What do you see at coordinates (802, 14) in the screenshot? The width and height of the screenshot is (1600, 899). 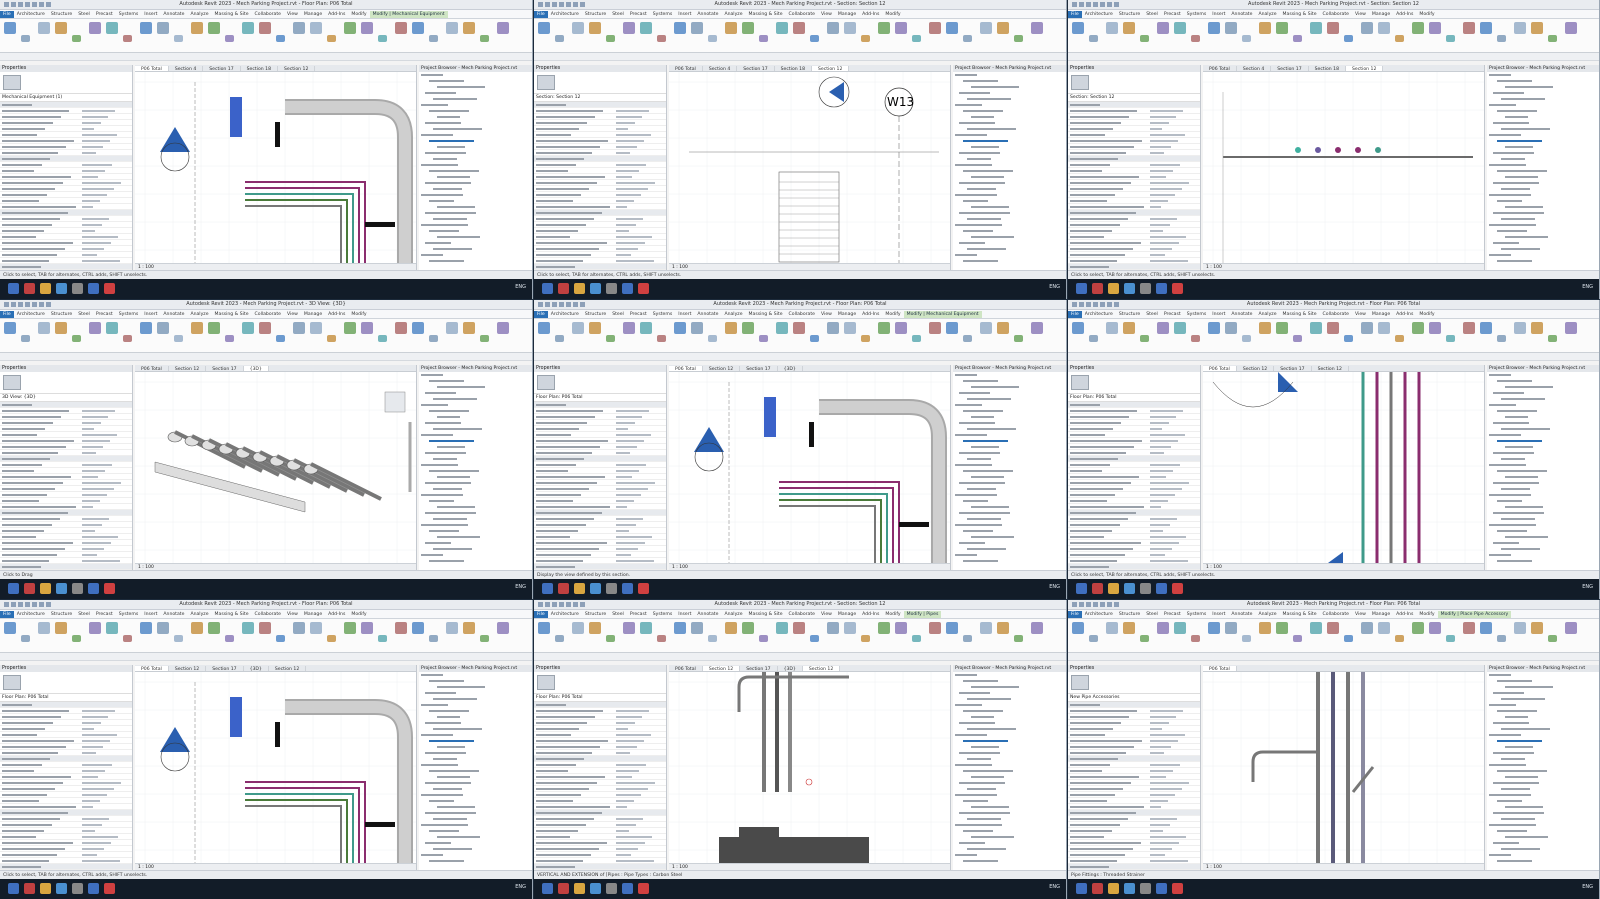 I see `ribbon-tab: Collaborate` at bounding box center [802, 14].